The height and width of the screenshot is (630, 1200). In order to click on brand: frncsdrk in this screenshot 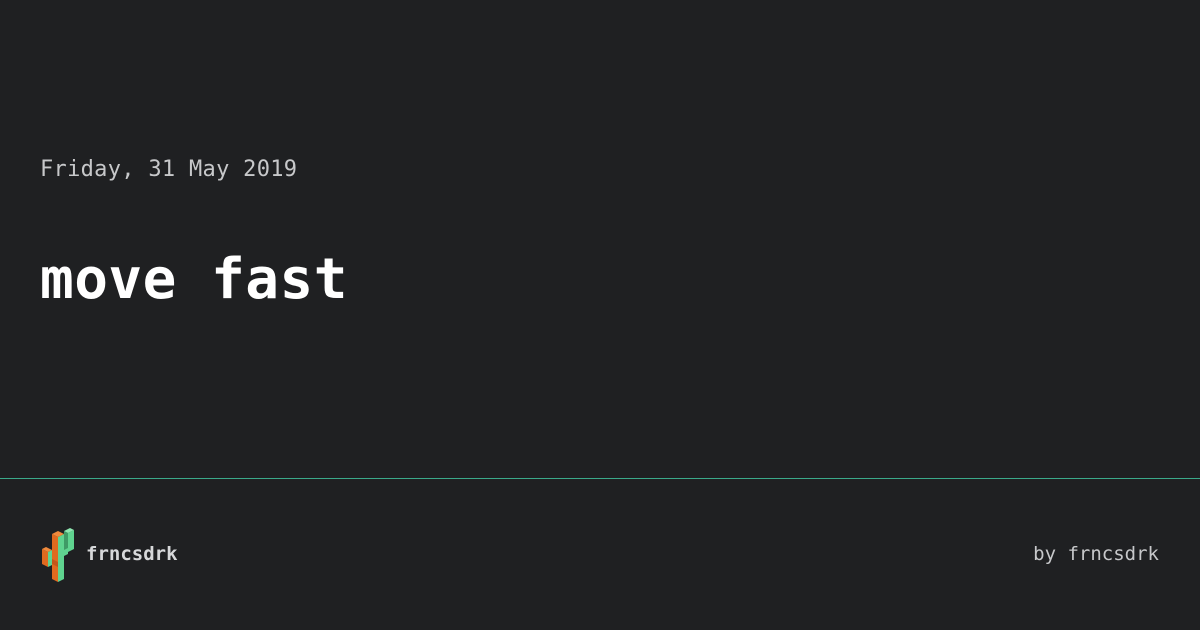, I will do `click(109, 554)`.